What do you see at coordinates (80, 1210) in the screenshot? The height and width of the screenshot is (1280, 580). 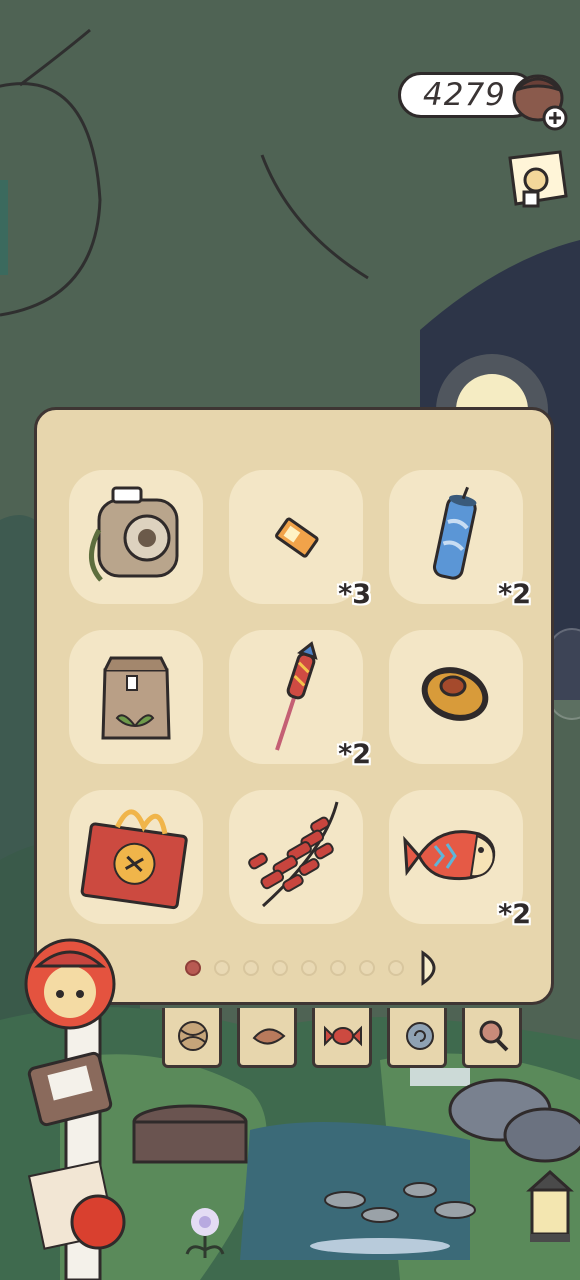 I see `recipe-card-button` at bounding box center [80, 1210].